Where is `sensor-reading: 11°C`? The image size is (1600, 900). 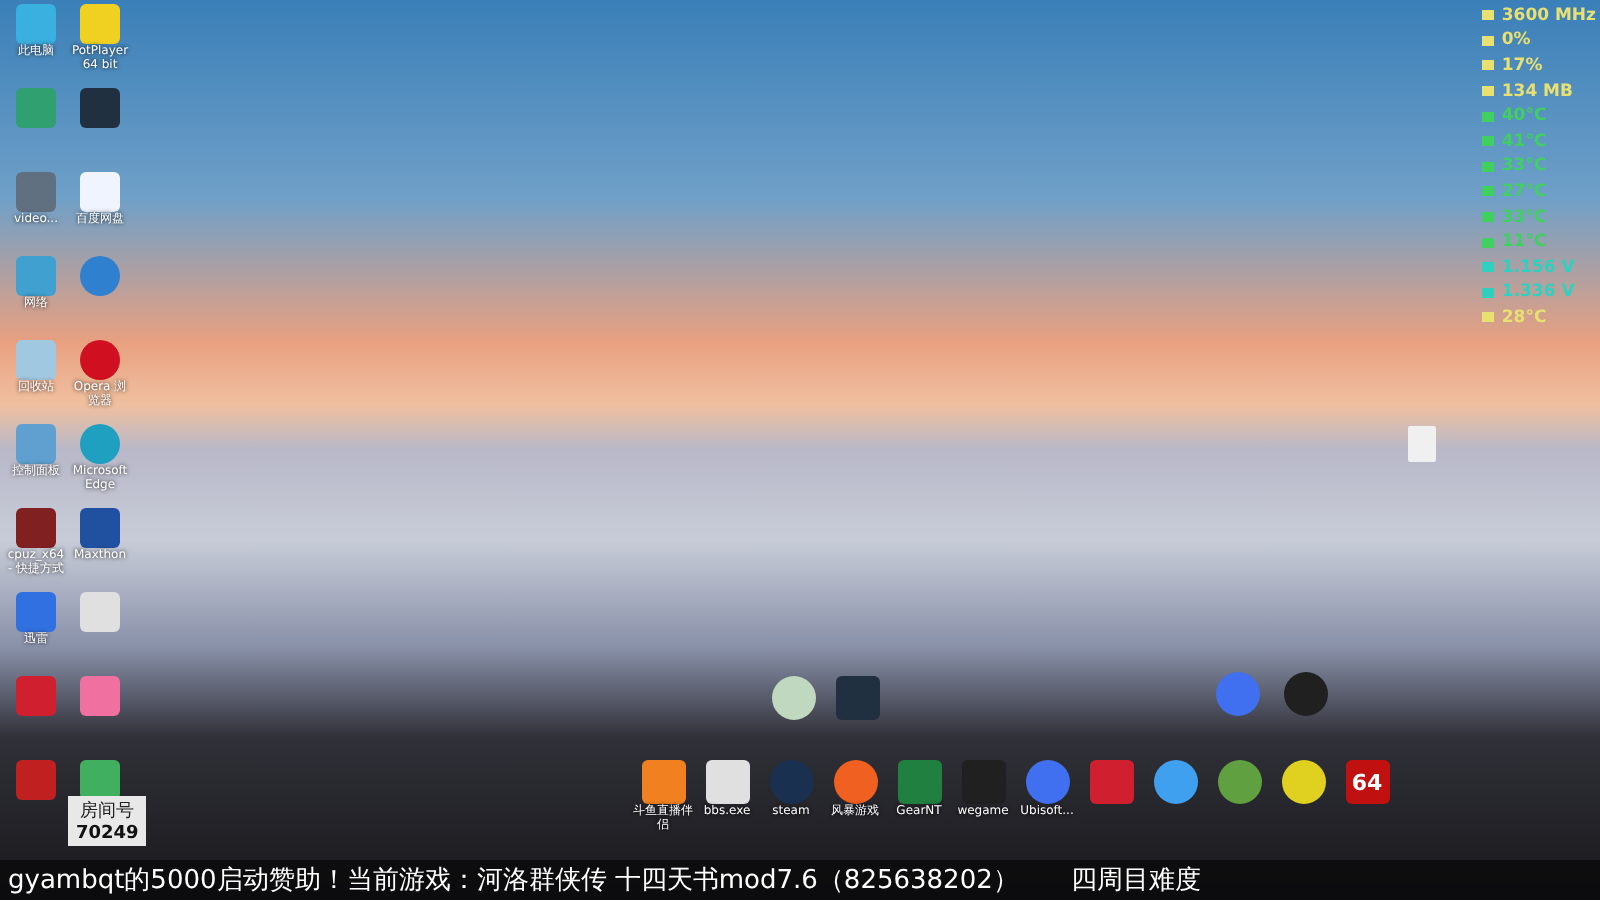
sensor-reading: 11°C is located at coordinates (1524, 242).